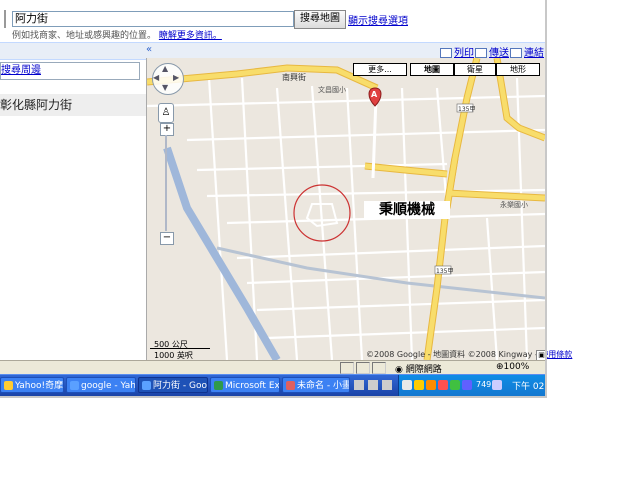 This screenshot has height=480, width=640. What do you see at coordinates (445, 271) in the screenshot?
I see `road-shield-label-b: 135甲` at bounding box center [445, 271].